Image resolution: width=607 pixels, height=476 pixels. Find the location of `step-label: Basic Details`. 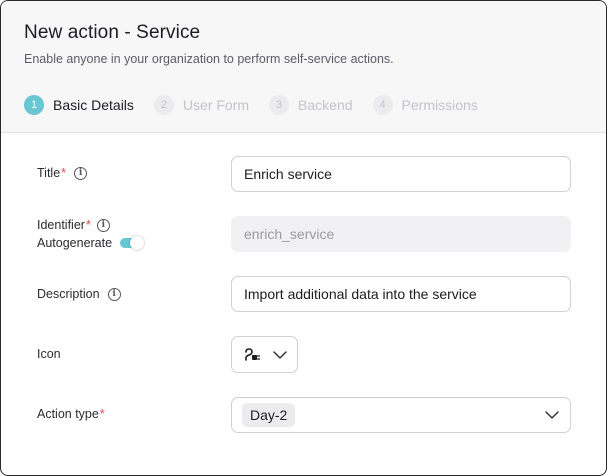

step-label: Basic Details is located at coordinates (93, 105).